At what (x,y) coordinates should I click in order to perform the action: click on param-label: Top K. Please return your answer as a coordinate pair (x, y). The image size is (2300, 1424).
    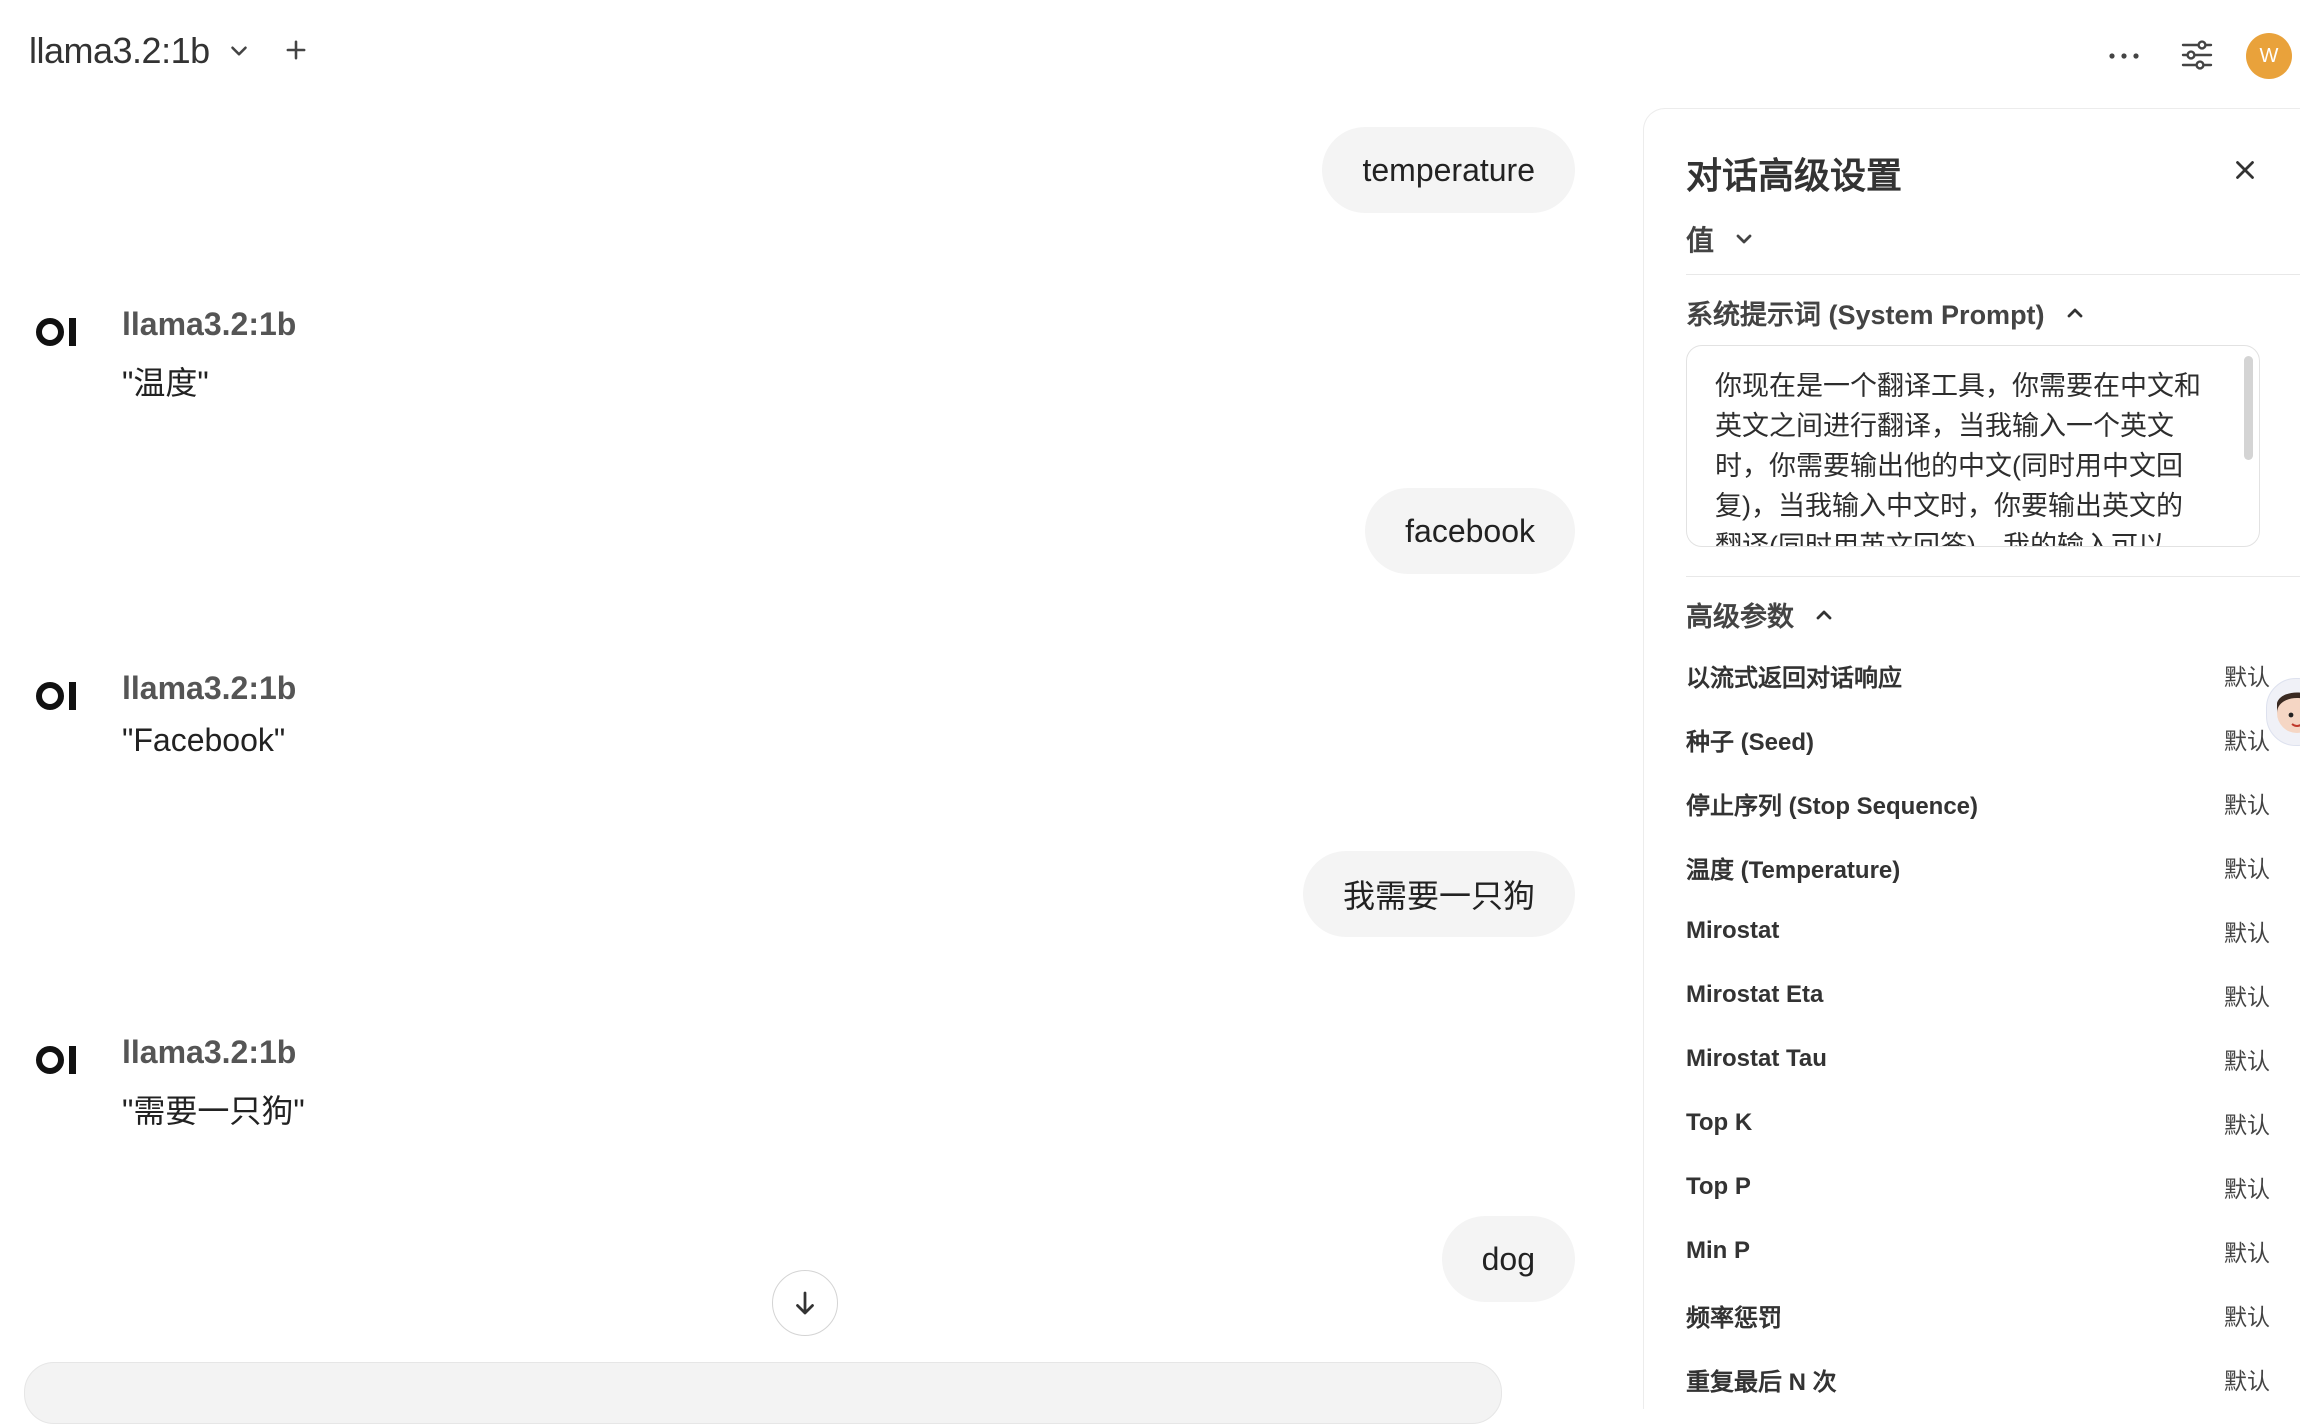
    Looking at the image, I should click on (1719, 1122).